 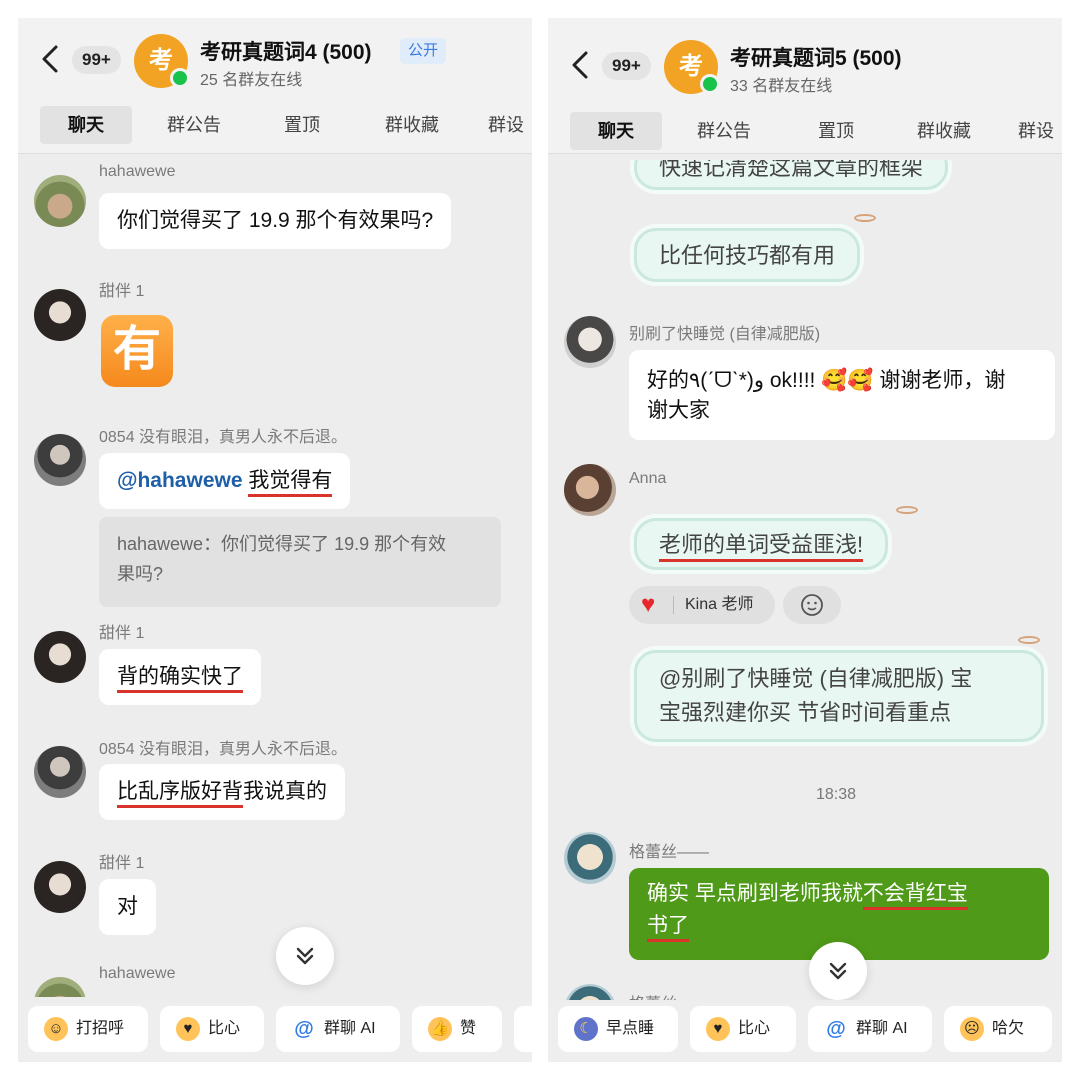 I want to click on heart-hands-icon: ♥, so click(x=718, y=1029).